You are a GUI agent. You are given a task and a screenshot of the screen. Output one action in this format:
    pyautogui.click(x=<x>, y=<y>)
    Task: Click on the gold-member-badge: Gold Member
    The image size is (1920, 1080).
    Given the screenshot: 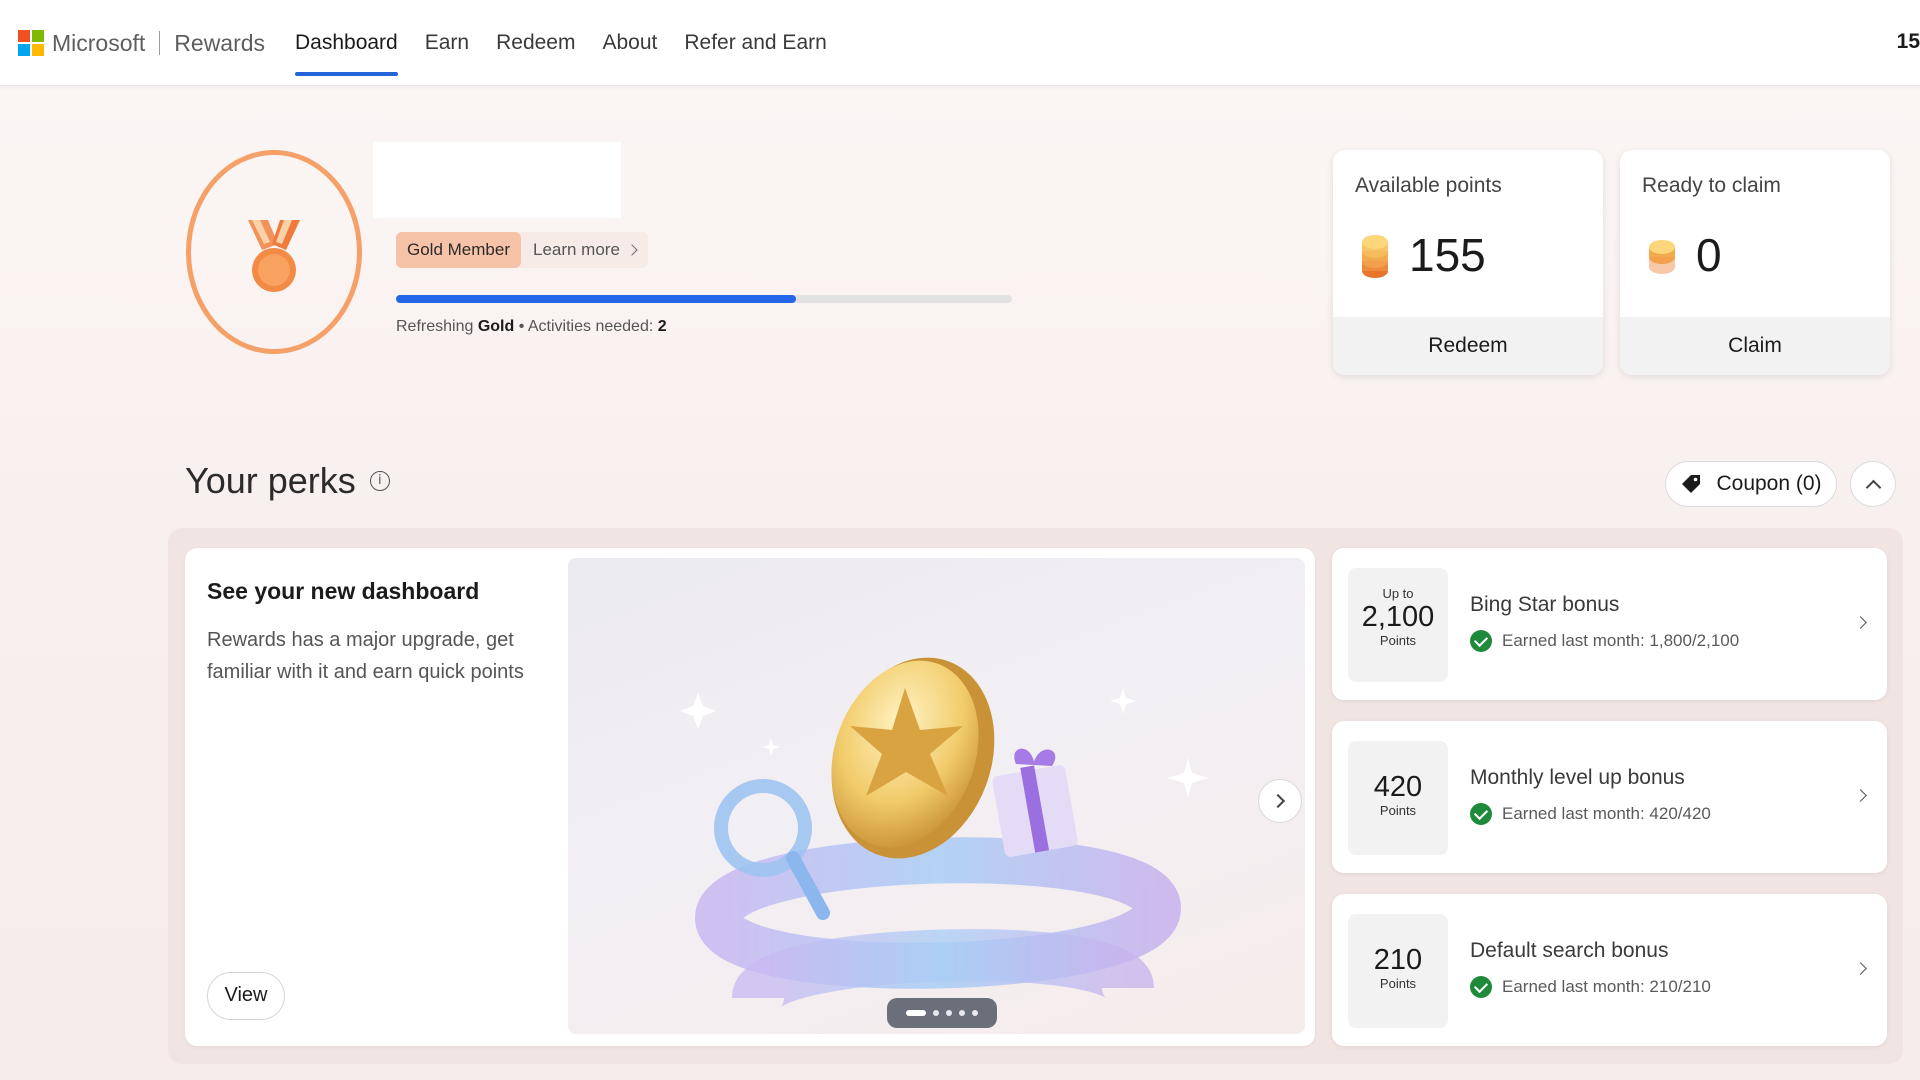 What is the action you would take?
    pyautogui.click(x=458, y=250)
    